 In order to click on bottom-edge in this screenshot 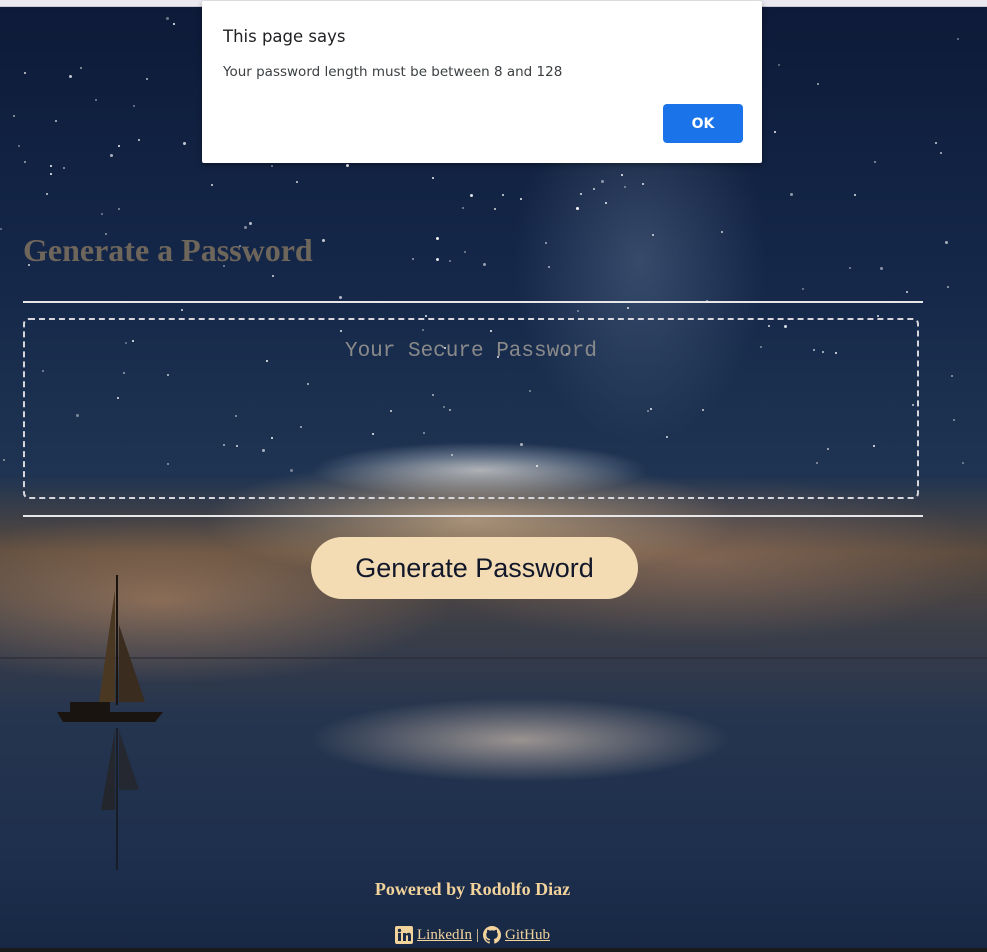, I will do `click(493, 950)`.